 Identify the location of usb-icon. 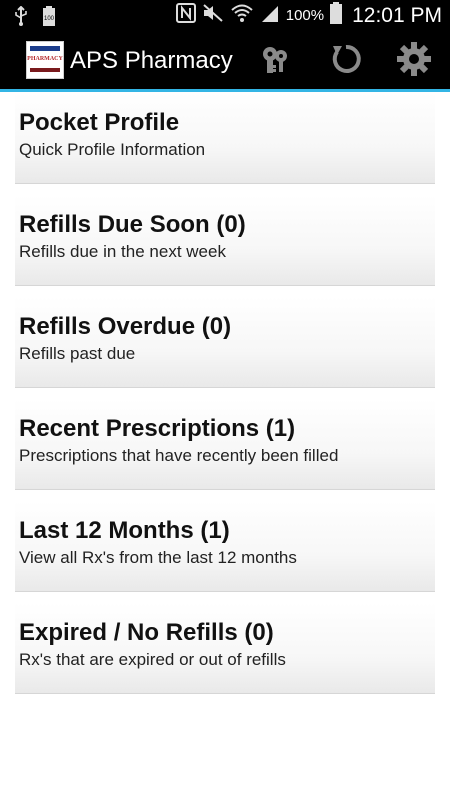
(21, 18).